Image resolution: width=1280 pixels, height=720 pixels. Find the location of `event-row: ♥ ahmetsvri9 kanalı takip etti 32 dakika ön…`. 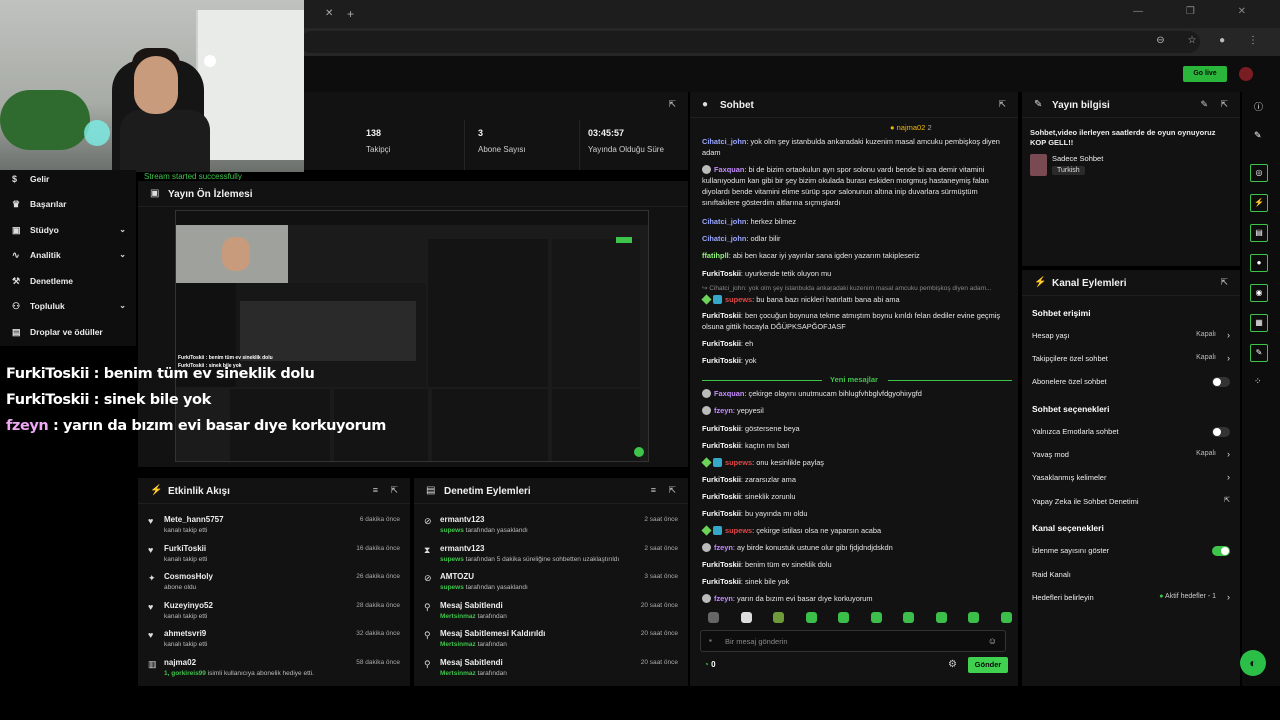

event-row: ♥ ahmetsvri9 kanalı takip etti 32 dakika ön… is located at coordinates (274, 640).